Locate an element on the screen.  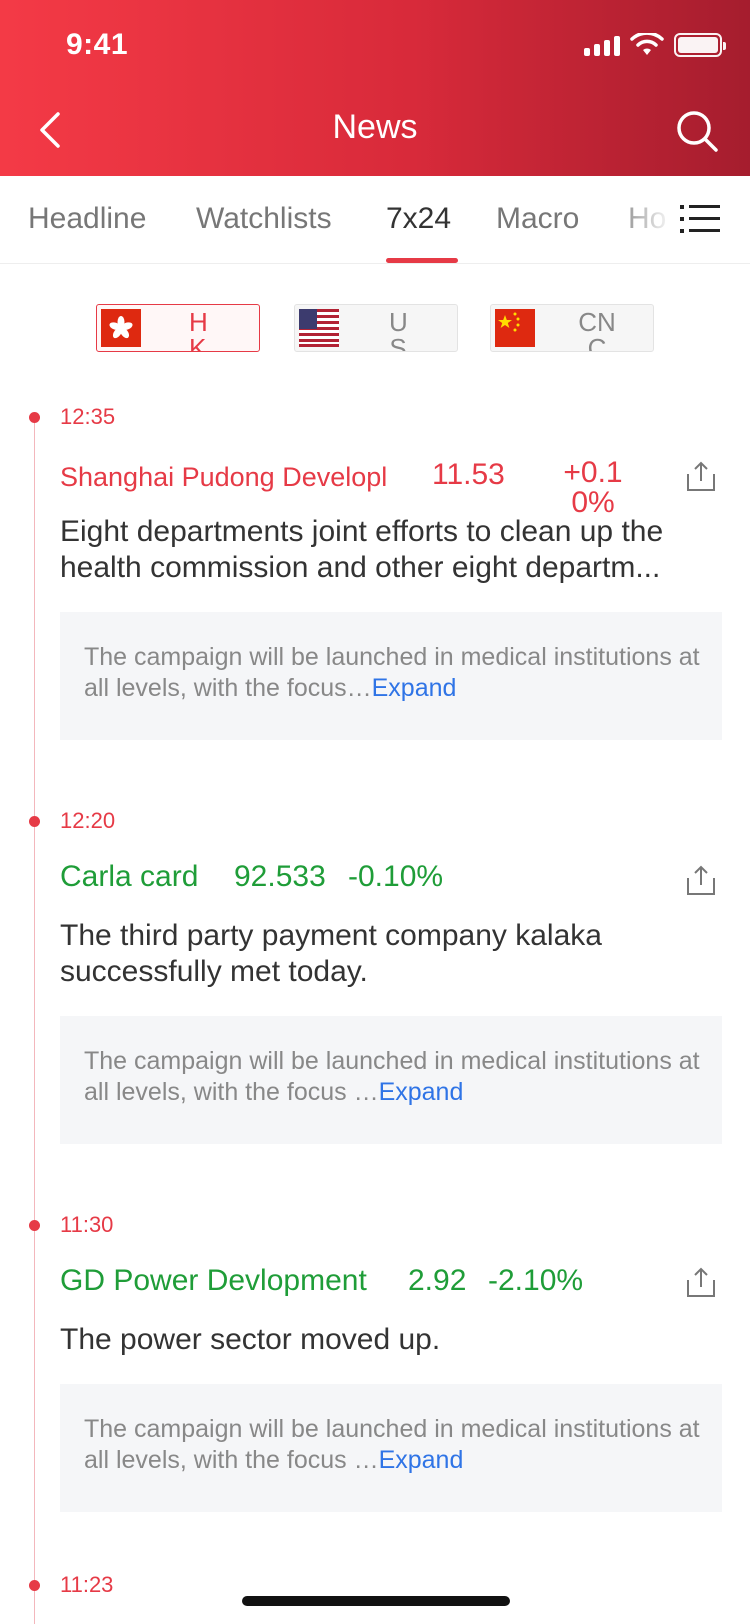
tab-7x24: 7x24 is located at coordinates (418, 219).